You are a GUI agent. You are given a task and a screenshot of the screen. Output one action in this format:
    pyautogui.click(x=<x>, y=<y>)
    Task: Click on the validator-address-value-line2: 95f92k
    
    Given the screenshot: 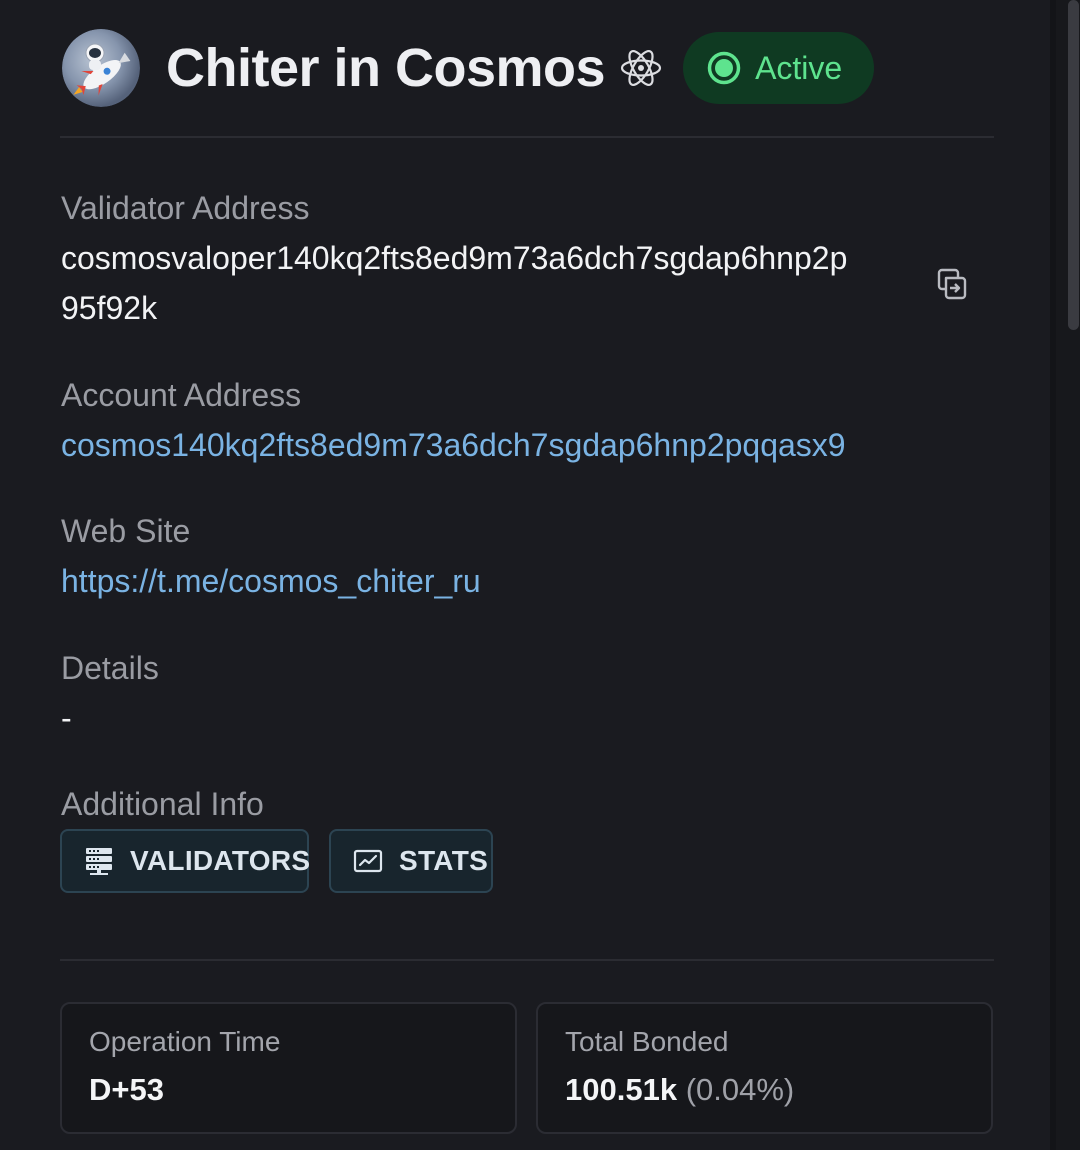 What is the action you would take?
    pyautogui.click(x=109, y=308)
    